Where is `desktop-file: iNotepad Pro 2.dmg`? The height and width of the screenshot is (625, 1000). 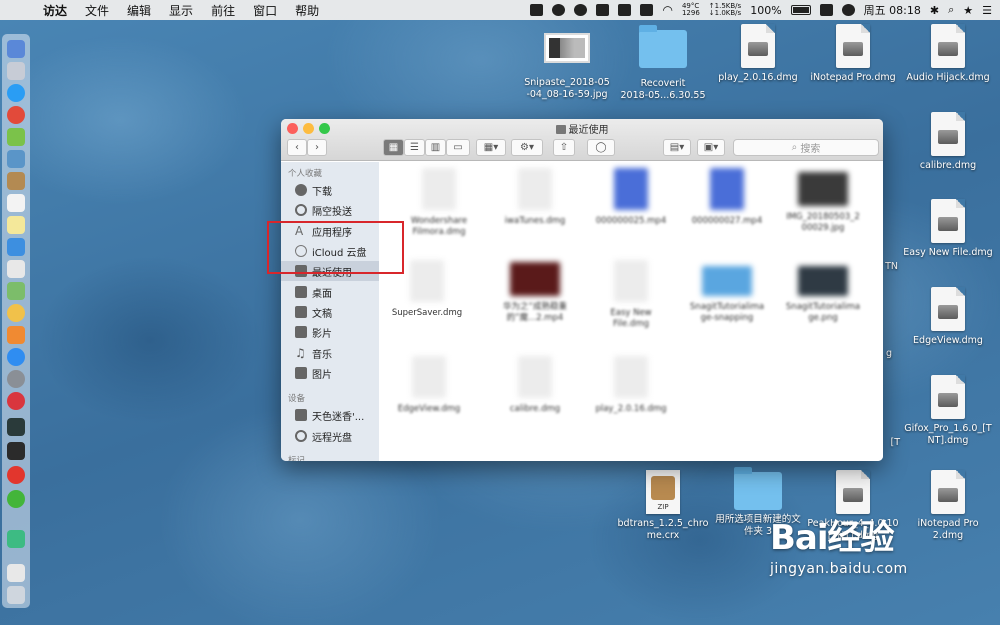
desktop-file: iNotepad Pro 2.dmg is located at coordinates (946, 506).